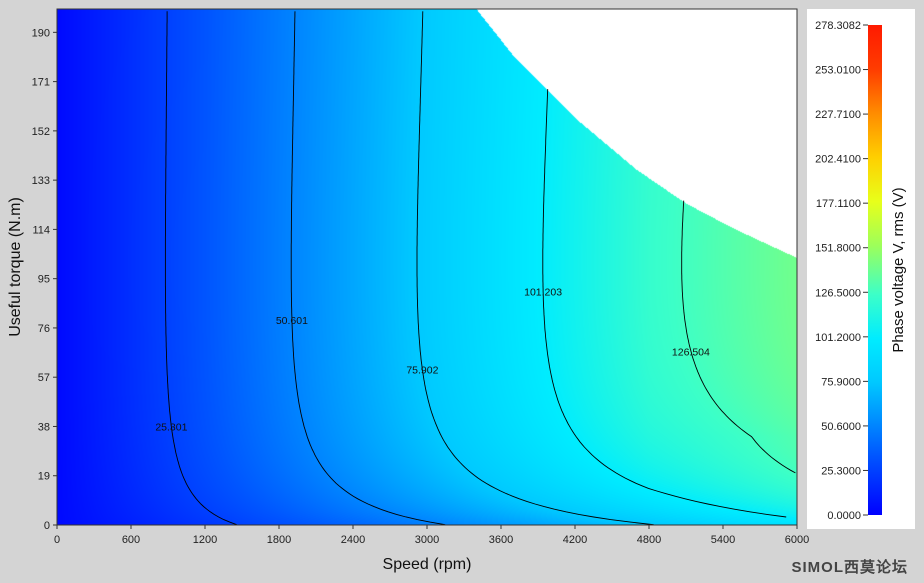 Image resolution: width=924 pixels, height=583 pixels. What do you see at coordinates (41, 230) in the screenshot?
I see `y-tick-label: 114` at bounding box center [41, 230].